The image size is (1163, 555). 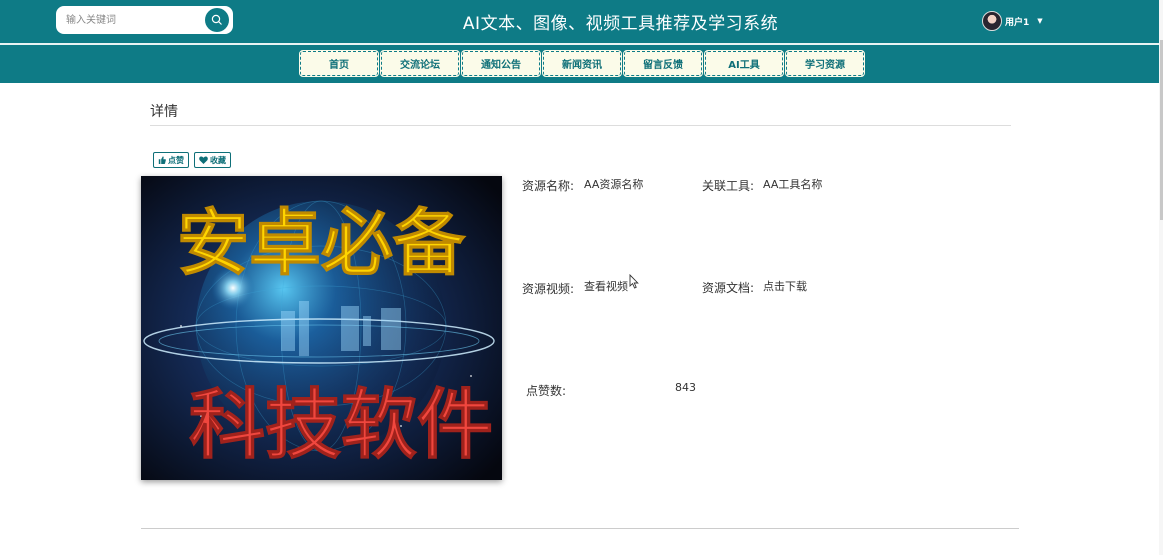 I want to click on nav-menu: 首页 交流论坛 通知公告 新闻资讯 留言反馈 AI工具 学习资源, so click(x=582, y=63).